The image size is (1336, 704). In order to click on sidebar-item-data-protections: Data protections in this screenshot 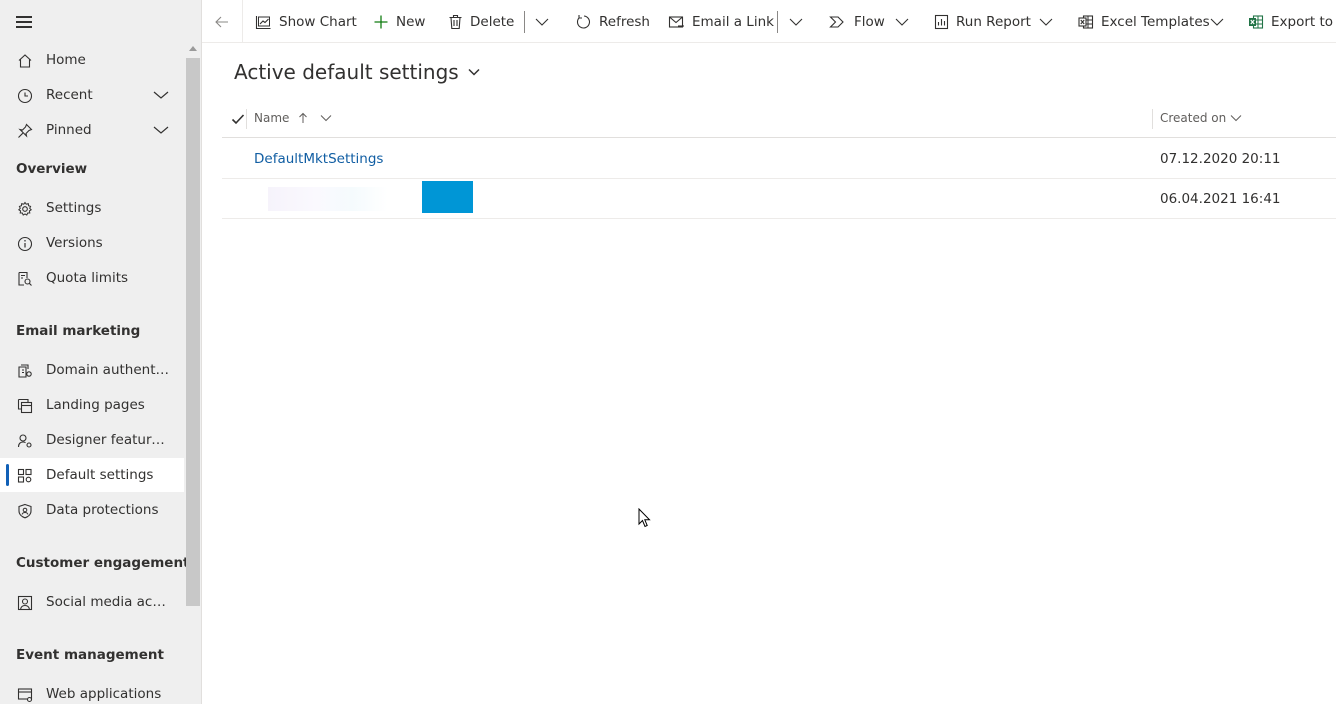, I will do `click(92, 510)`.